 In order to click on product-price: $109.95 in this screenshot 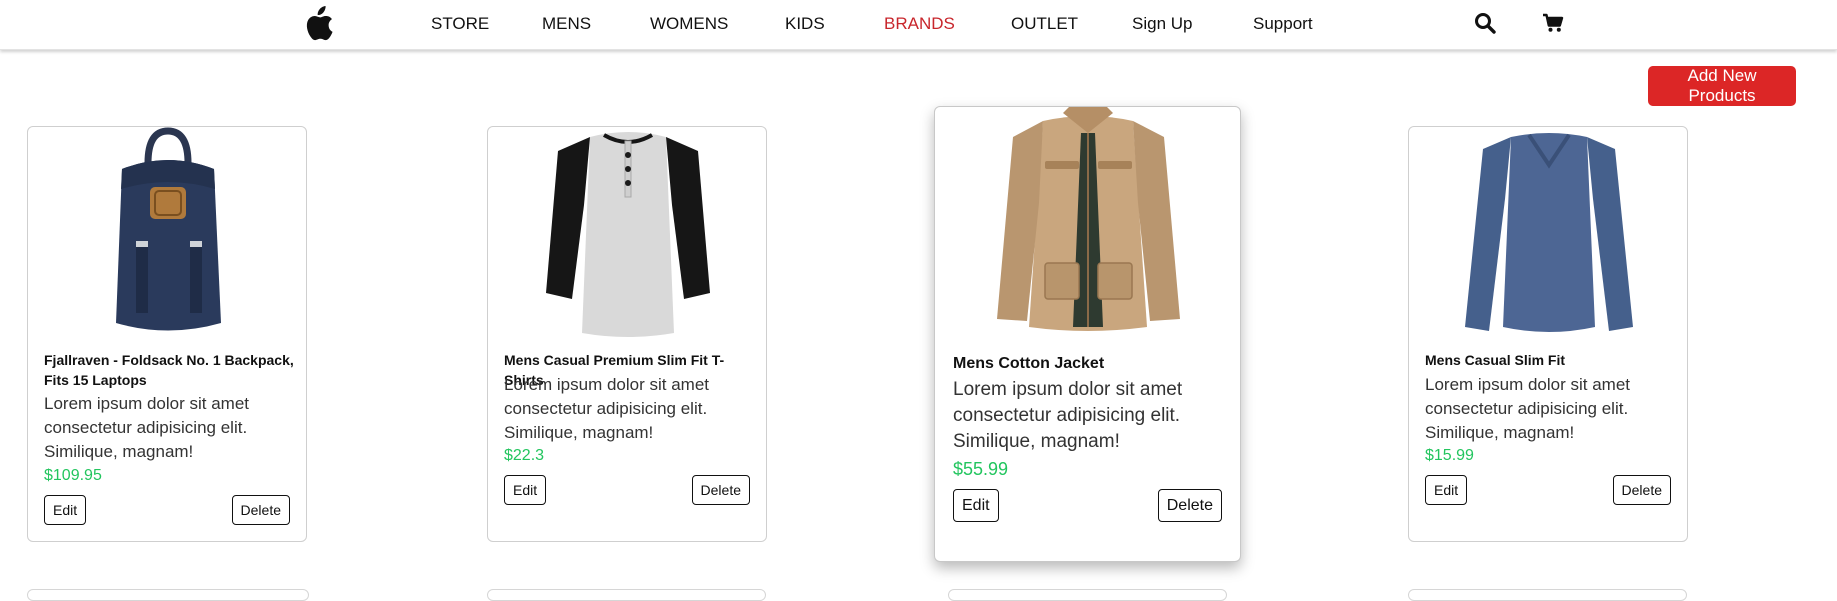, I will do `click(73, 475)`.